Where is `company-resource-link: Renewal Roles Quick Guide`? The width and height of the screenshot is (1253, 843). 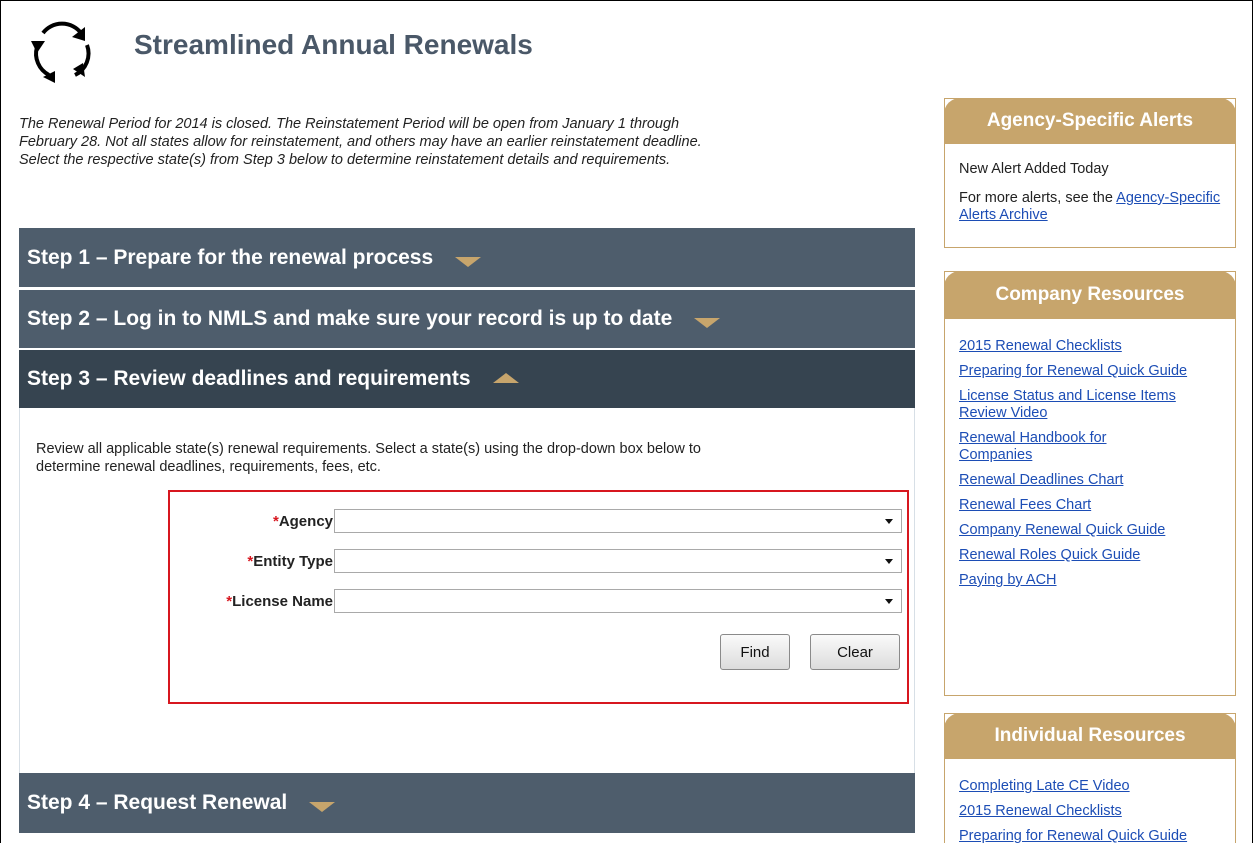
company-resource-link: Renewal Roles Quick Guide is located at coordinates (1094, 555).